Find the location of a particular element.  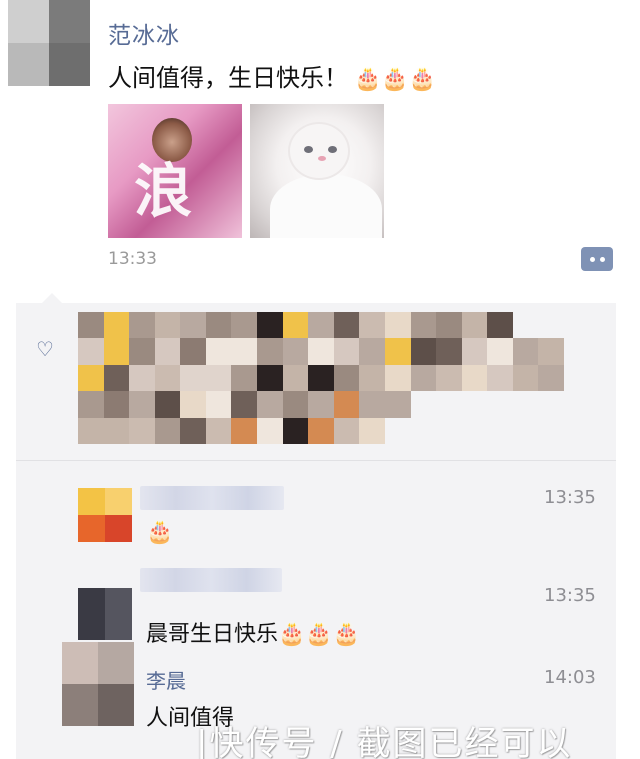

cat-eye is located at coordinates (332, 149).